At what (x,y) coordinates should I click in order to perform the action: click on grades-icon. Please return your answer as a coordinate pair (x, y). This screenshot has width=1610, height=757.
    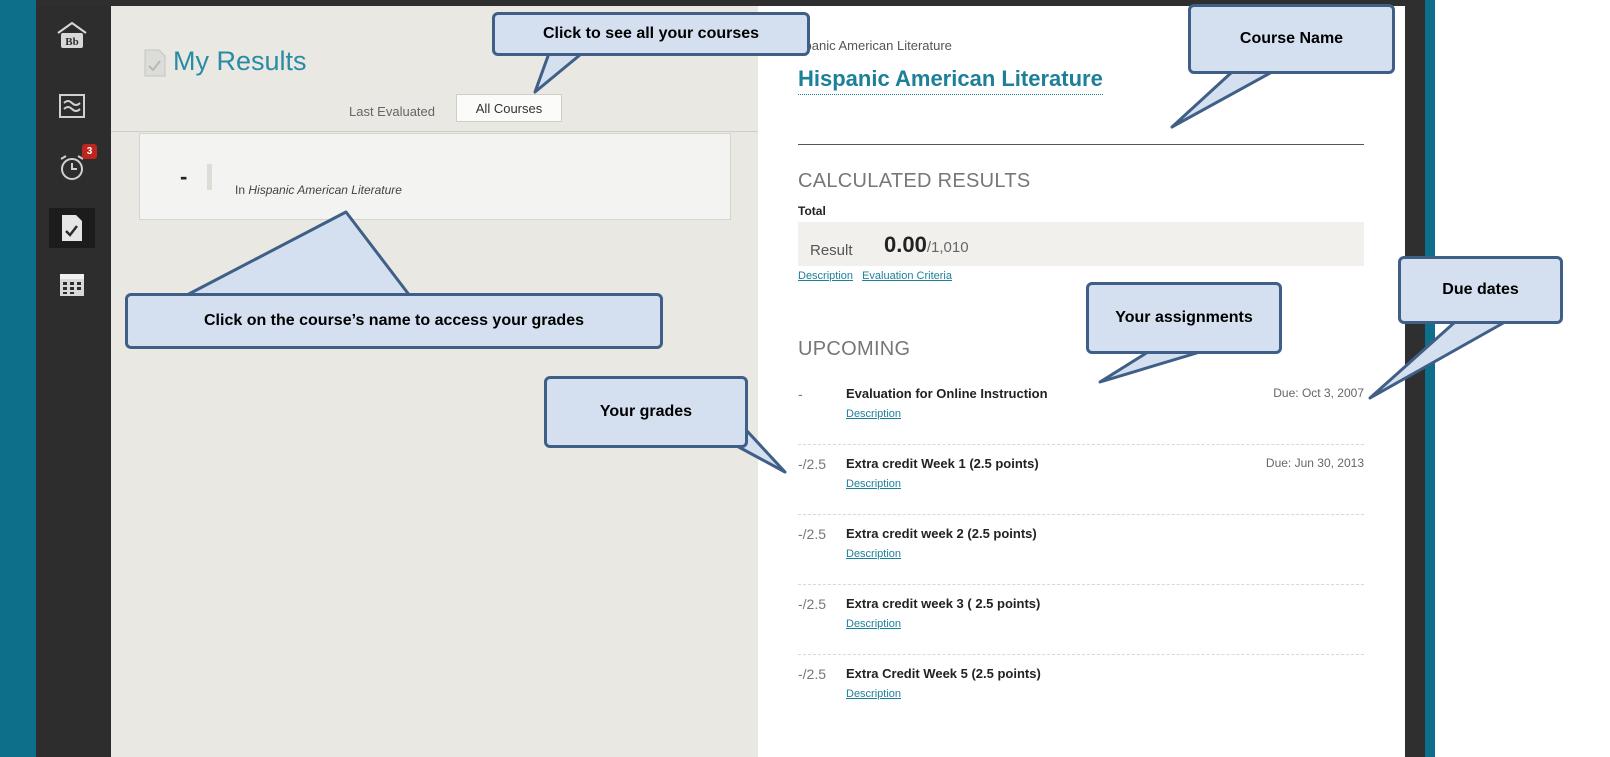
    Looking at the image, I should click on (72, 228).